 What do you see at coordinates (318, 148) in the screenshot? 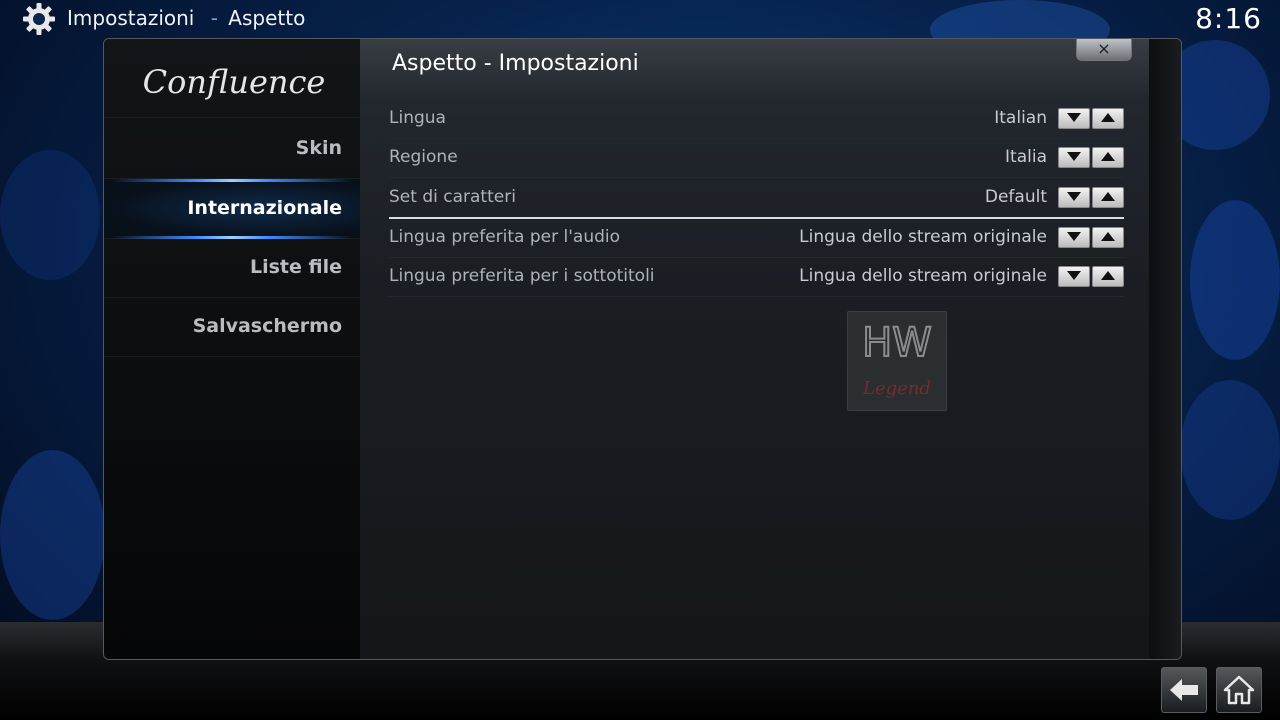
I see `sidebar-item-label: Skin` at bounding box center [318, 148].